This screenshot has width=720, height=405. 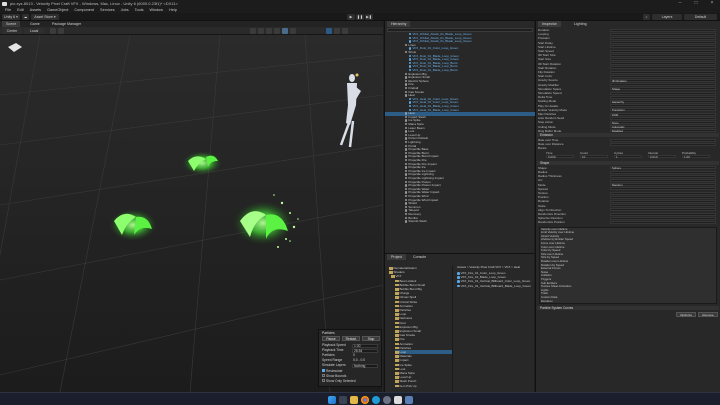 I want to click on photos-icon, so click(x=409, y=399).